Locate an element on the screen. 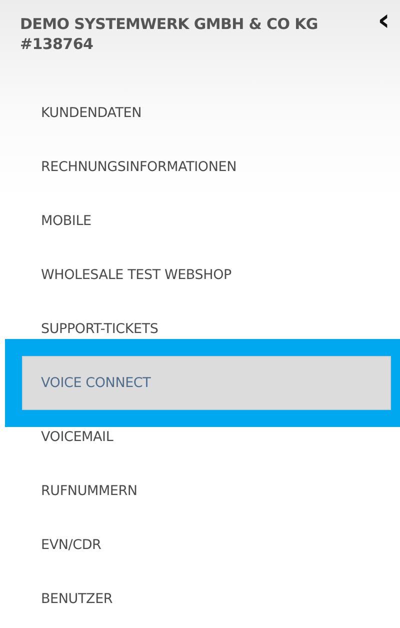  nav-item: RUFNUMMERN is located at coordinates (206, 491).